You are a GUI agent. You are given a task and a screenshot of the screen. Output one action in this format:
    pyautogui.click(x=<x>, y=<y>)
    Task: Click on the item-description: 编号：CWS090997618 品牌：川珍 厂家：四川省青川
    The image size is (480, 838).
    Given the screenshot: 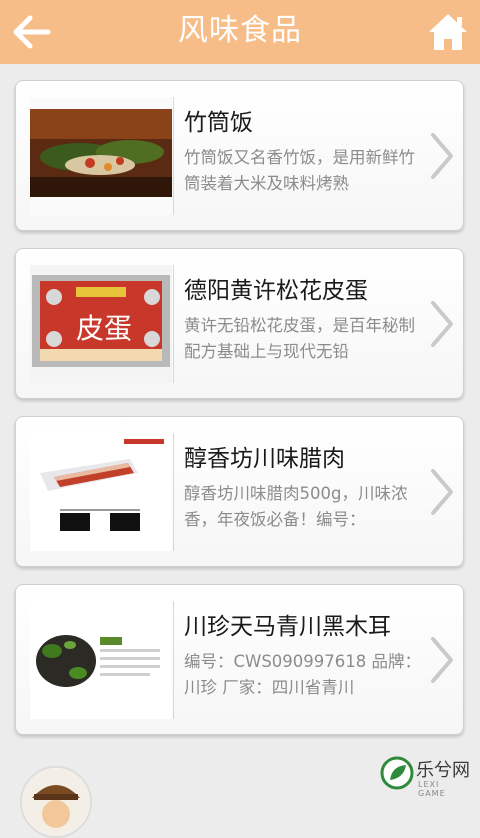 What is the action you would take?
    pyautogui.click(x=303, y=674)
    